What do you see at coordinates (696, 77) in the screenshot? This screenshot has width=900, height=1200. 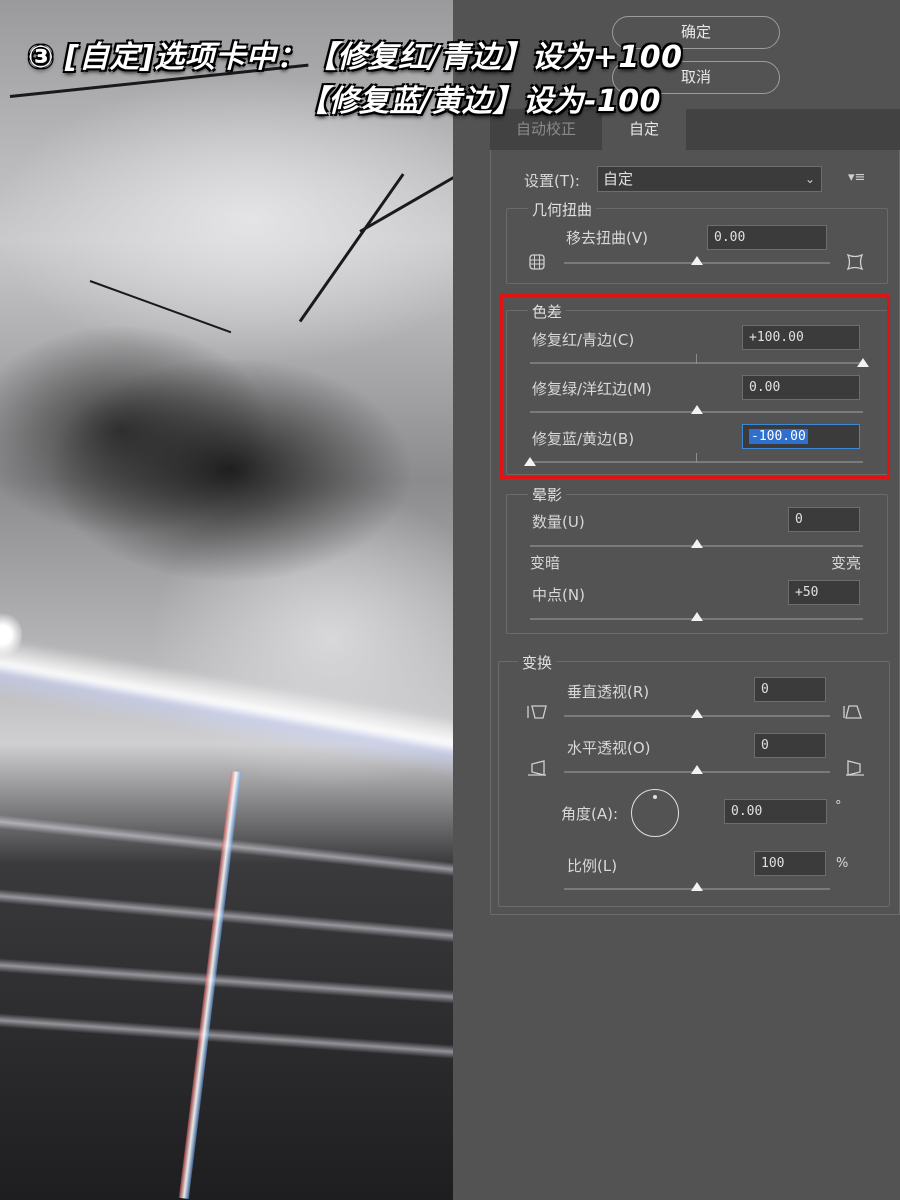 I see `cancel-button: 取消` at bounding box center [696, 77].